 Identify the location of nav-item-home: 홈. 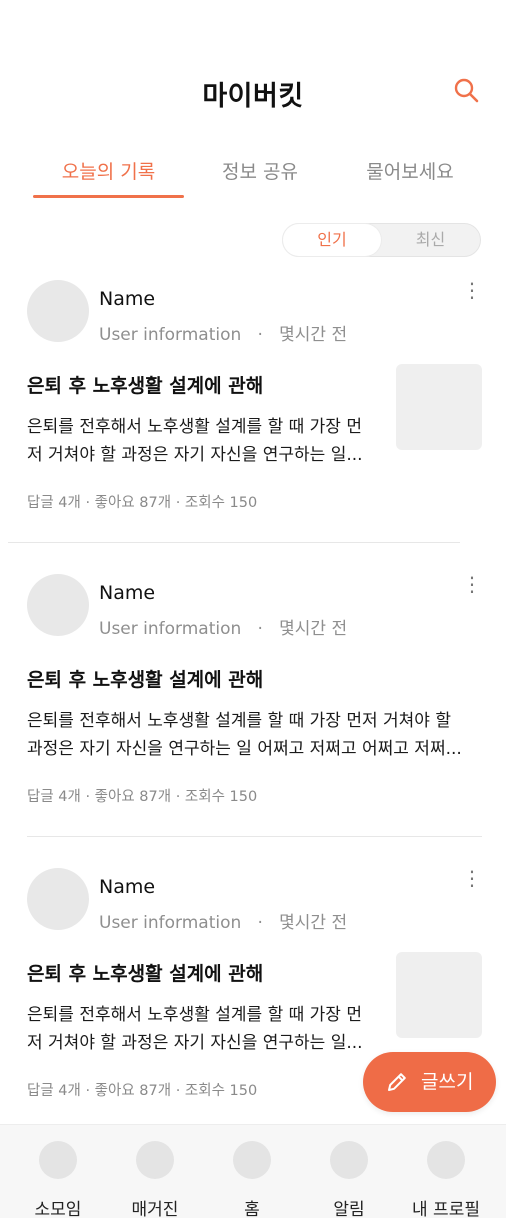
(252, 1171).